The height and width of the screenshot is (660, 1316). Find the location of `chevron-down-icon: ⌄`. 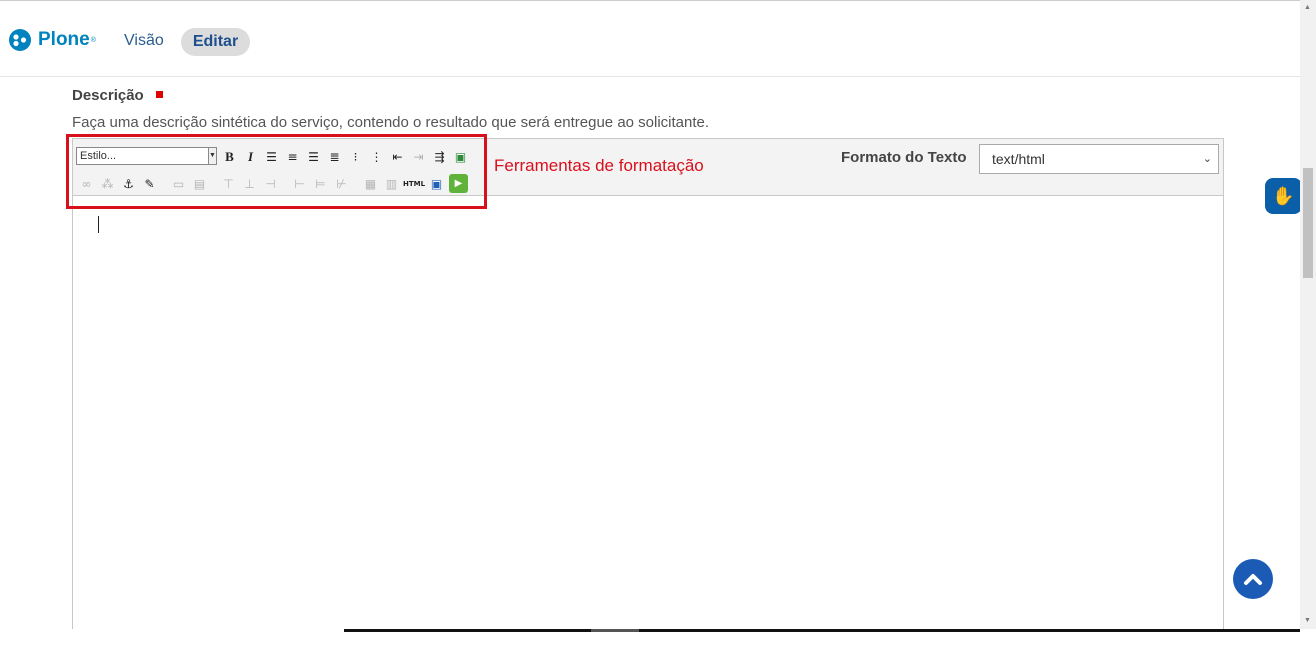

chevron-down-icon: ⌄ is located at coordinates (1207, 159).